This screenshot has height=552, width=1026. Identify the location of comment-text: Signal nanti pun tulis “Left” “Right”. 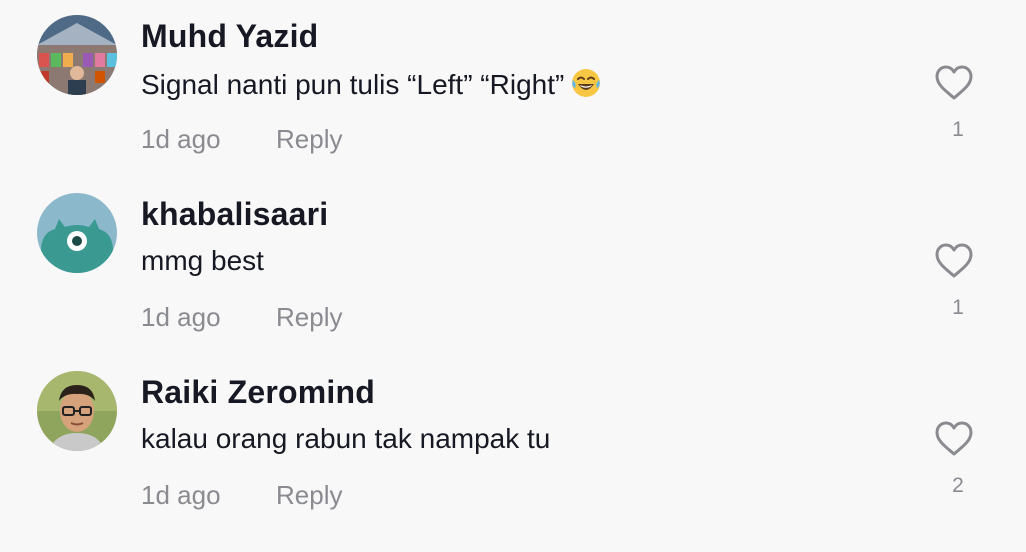
(371, 86).